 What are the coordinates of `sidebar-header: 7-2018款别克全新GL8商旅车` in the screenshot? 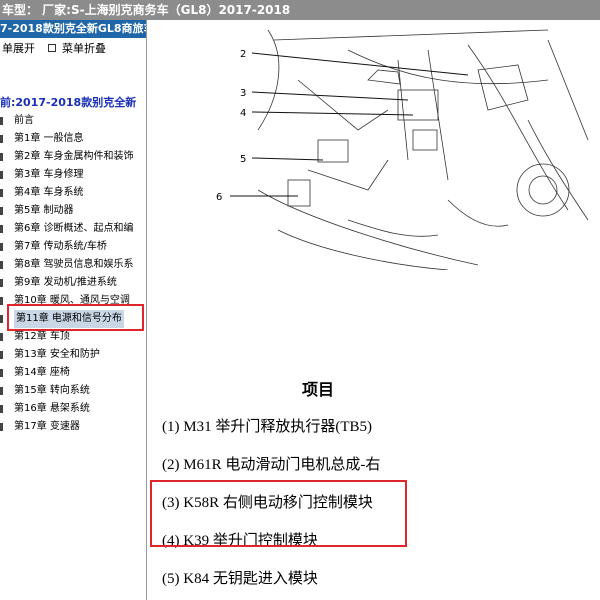 It's located at (73, 29).